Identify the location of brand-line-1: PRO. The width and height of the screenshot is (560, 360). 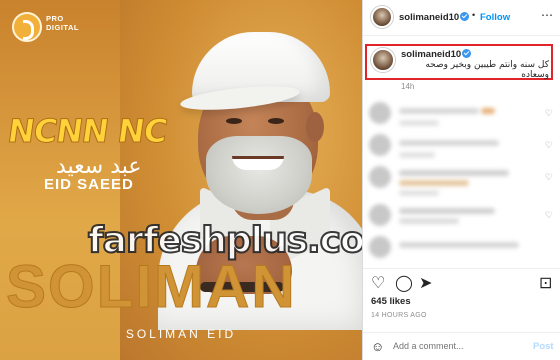
(55, 18).